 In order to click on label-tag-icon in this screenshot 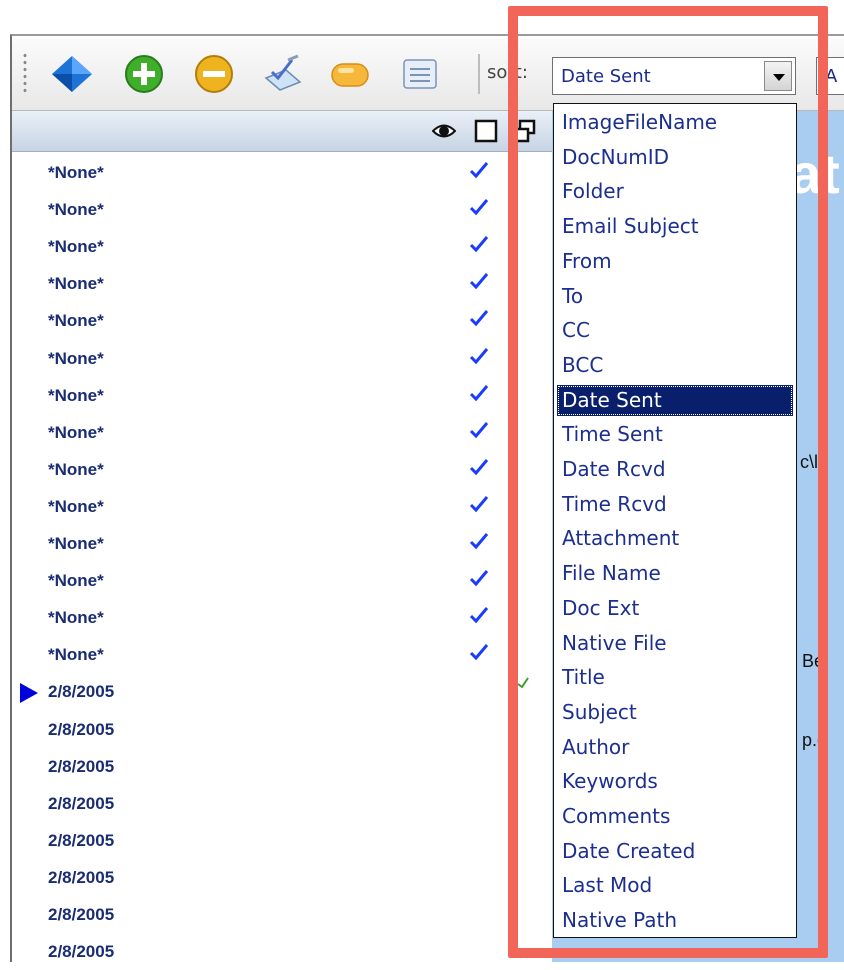, I will do `click(350, 74)`.